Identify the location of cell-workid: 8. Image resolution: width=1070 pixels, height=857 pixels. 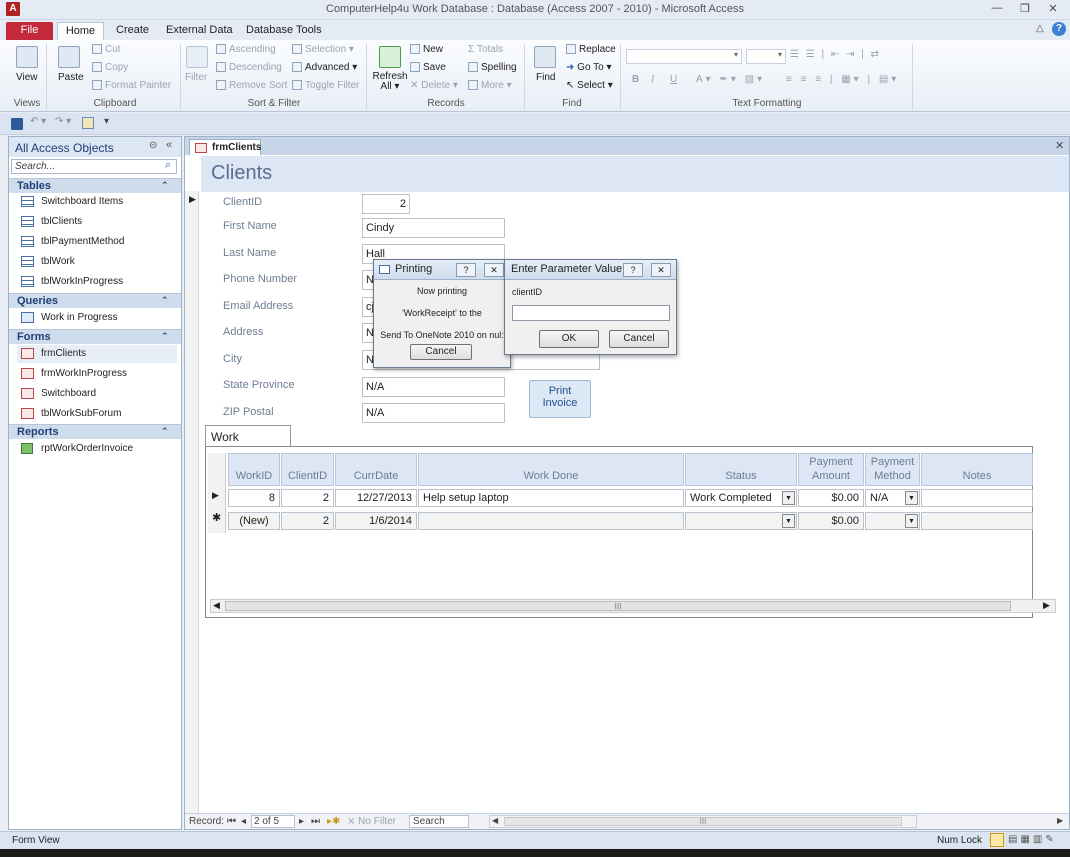
(254, 498).